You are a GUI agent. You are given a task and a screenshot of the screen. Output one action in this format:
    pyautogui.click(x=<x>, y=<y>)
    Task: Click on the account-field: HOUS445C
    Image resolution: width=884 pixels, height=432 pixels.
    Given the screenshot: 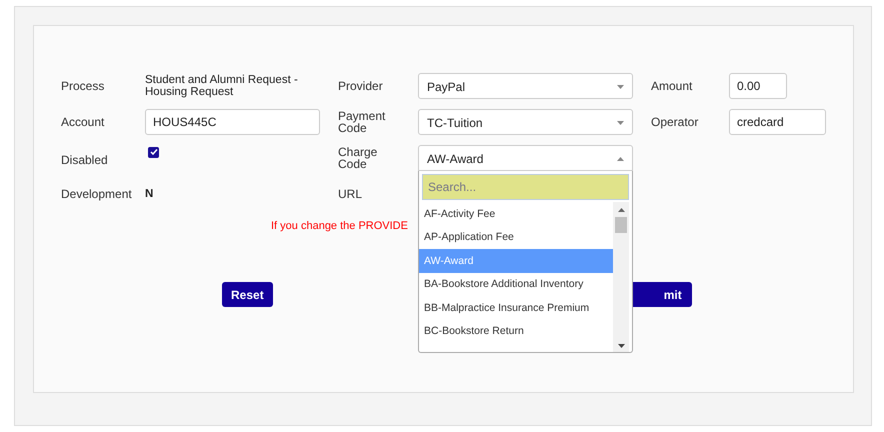 What is the action you would take?
    pyautogui.click(x=232, y=122)
    